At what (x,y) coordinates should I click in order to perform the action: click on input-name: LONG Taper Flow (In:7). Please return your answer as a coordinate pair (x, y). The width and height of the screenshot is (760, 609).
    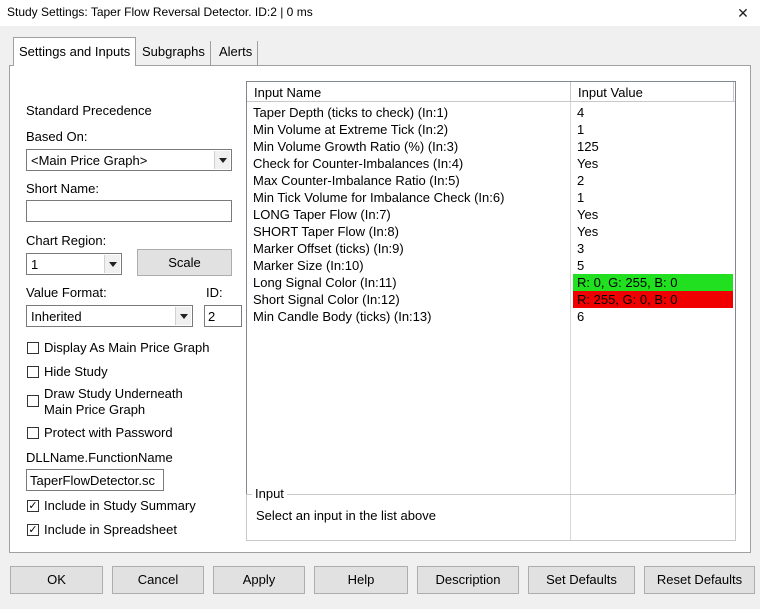
    Looking at the image, I should click on (322, 214).